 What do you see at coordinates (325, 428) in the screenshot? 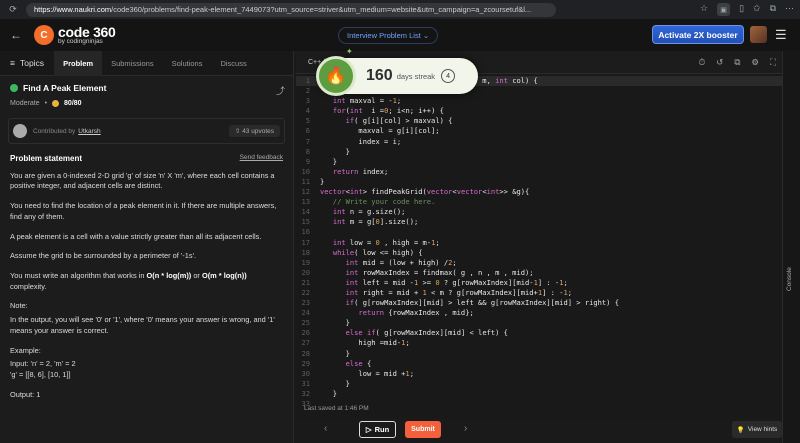
I see `chevron-left-icon: ‹` at bounding box center [325, 428].